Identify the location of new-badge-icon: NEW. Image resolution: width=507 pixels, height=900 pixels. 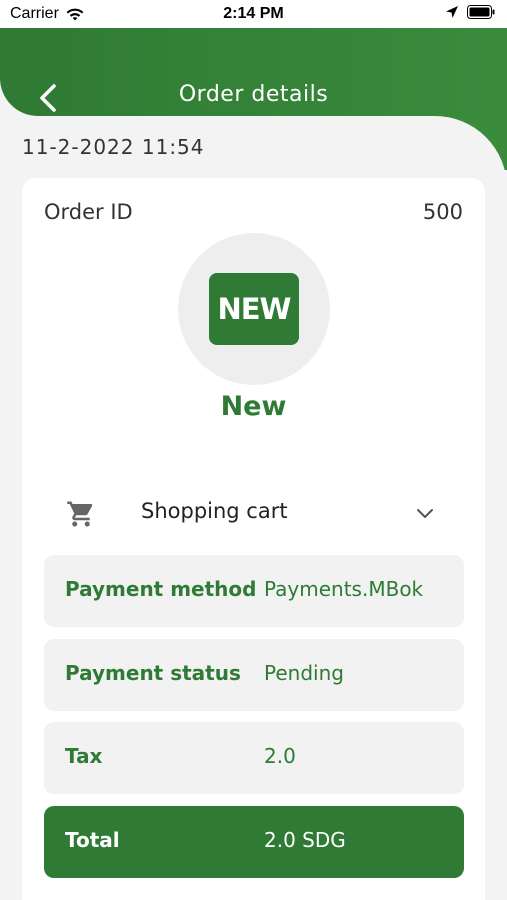
(254, 309).